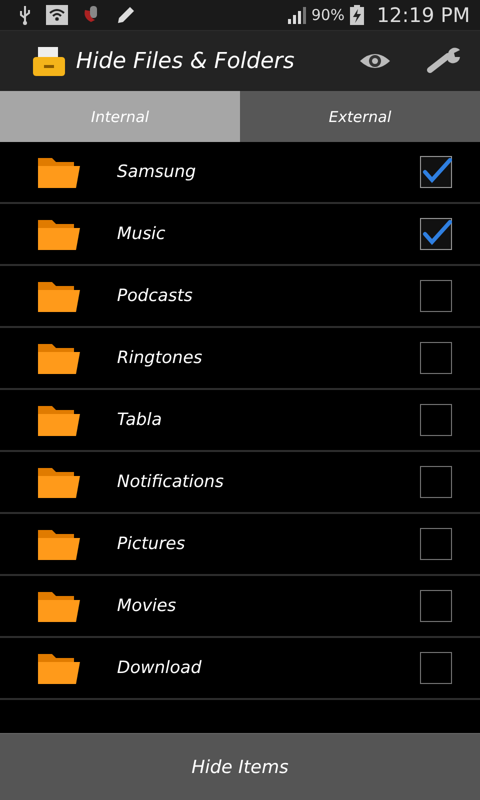  What do you see at coordinates (25, 15) in the screenshot?
I see `usb-icon` at bounding box center [25, 15].